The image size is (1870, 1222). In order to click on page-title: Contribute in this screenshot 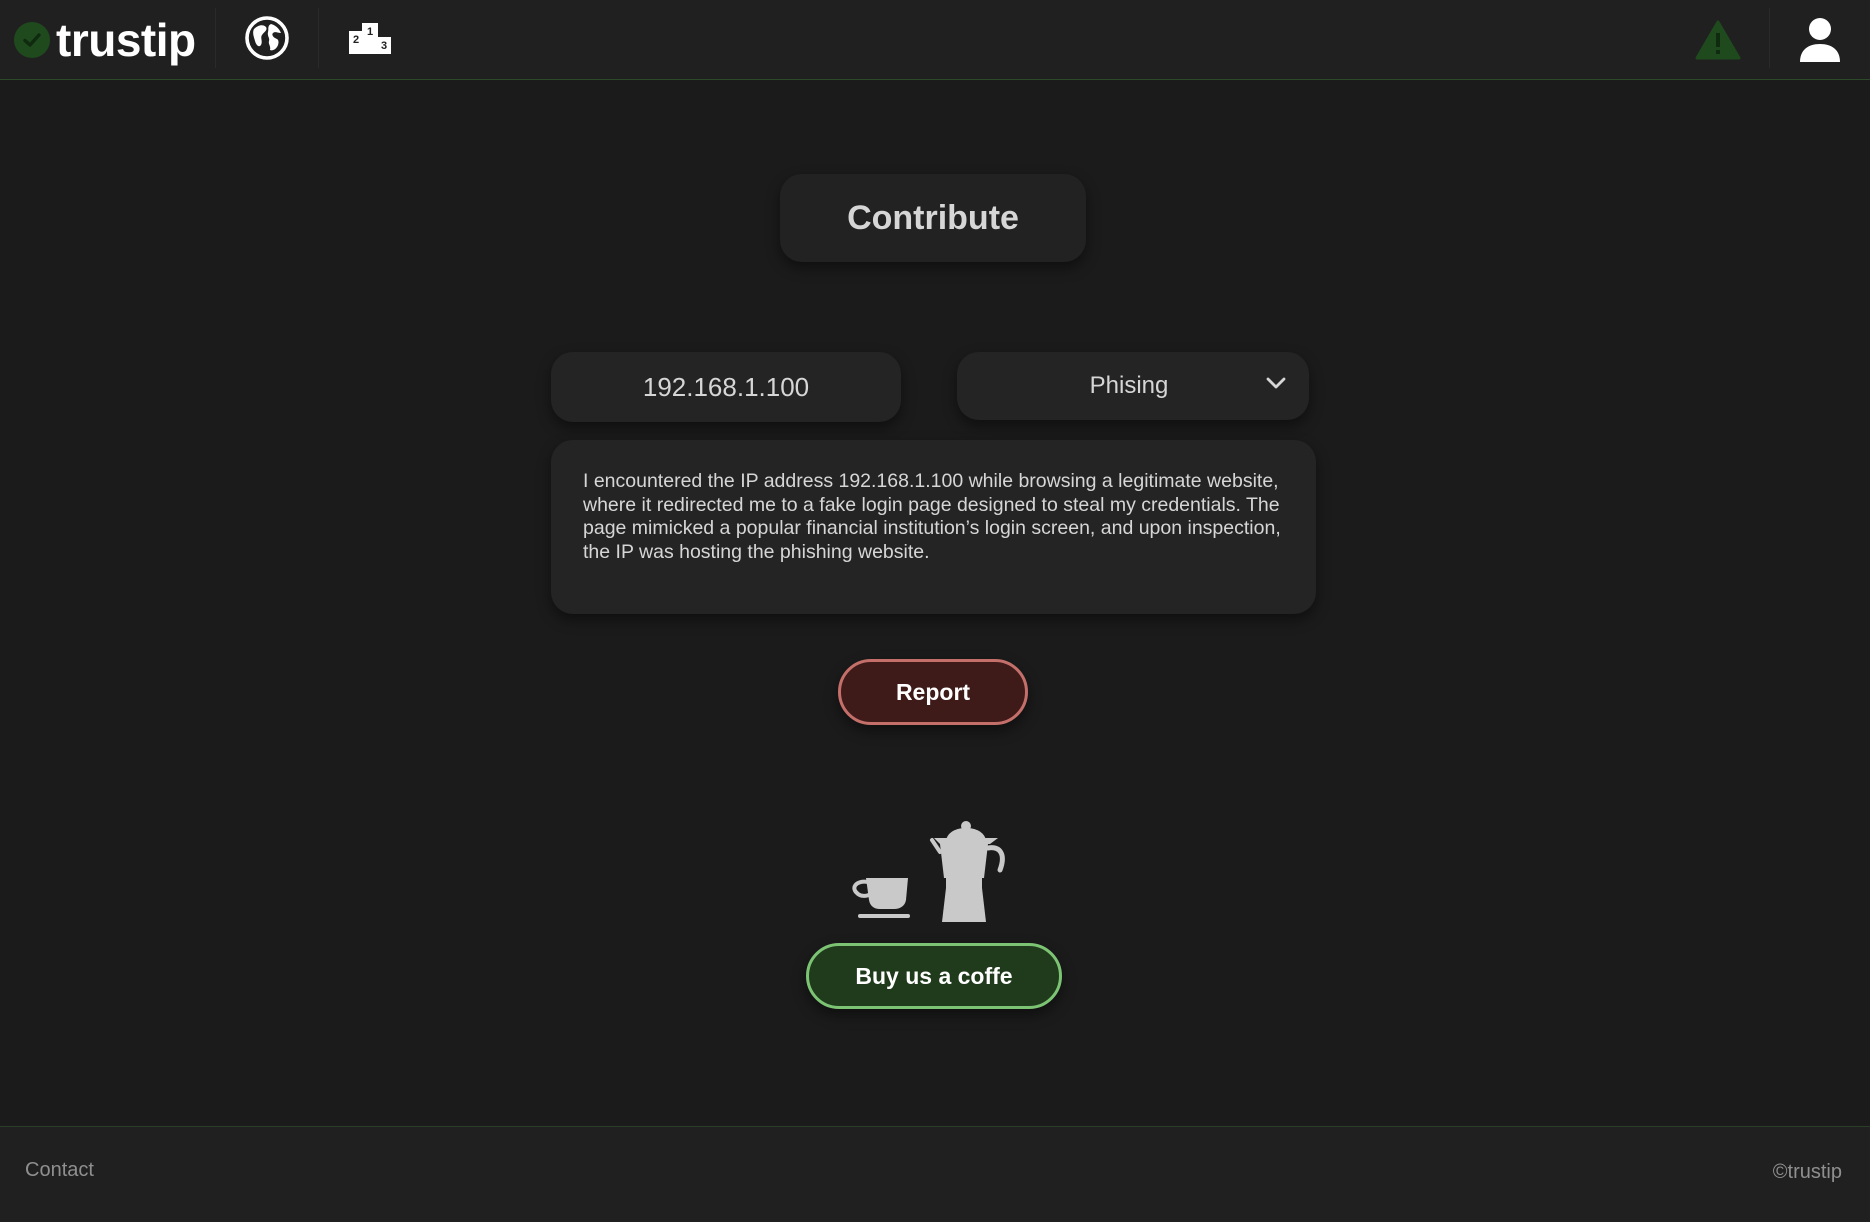, I will do `click(933, 218)`.